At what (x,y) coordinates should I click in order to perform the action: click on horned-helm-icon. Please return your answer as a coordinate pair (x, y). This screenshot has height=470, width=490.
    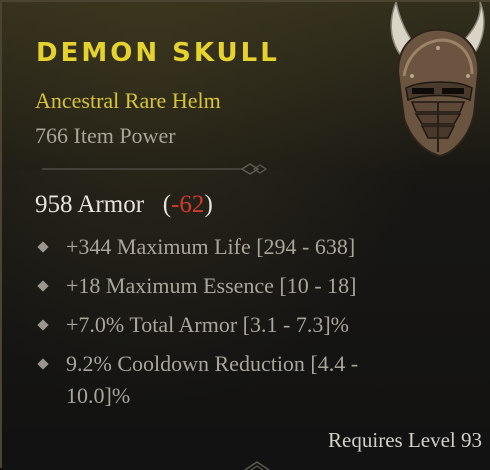
    Looking at the image, I should click on (437, 80).